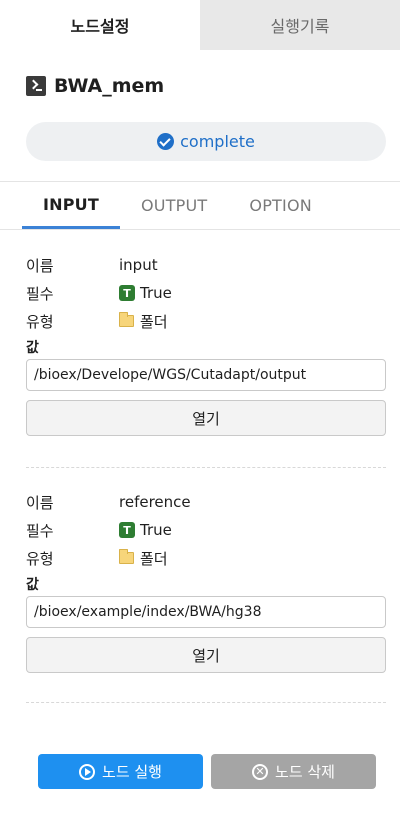  I want to click on node-header: BWA_mem, so click(200, 86).